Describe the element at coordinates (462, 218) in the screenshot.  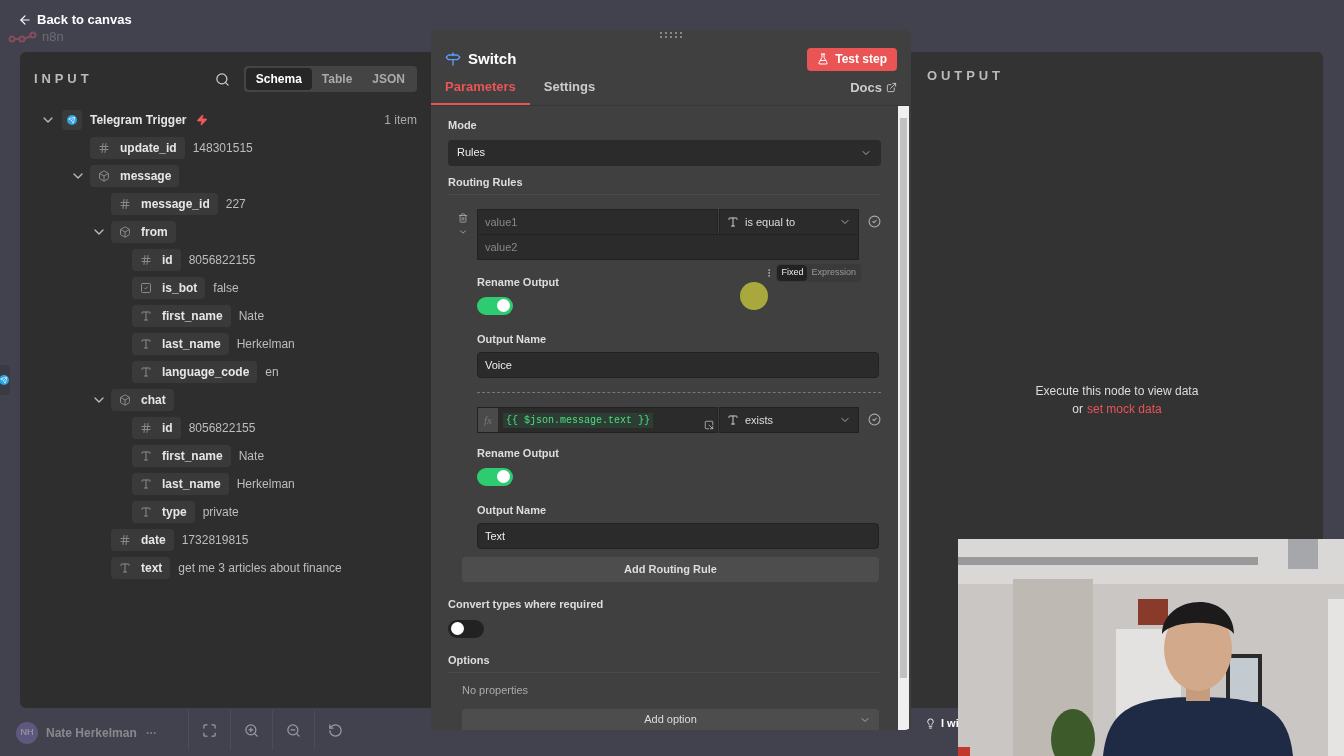
I see `trash-icon` at that location.